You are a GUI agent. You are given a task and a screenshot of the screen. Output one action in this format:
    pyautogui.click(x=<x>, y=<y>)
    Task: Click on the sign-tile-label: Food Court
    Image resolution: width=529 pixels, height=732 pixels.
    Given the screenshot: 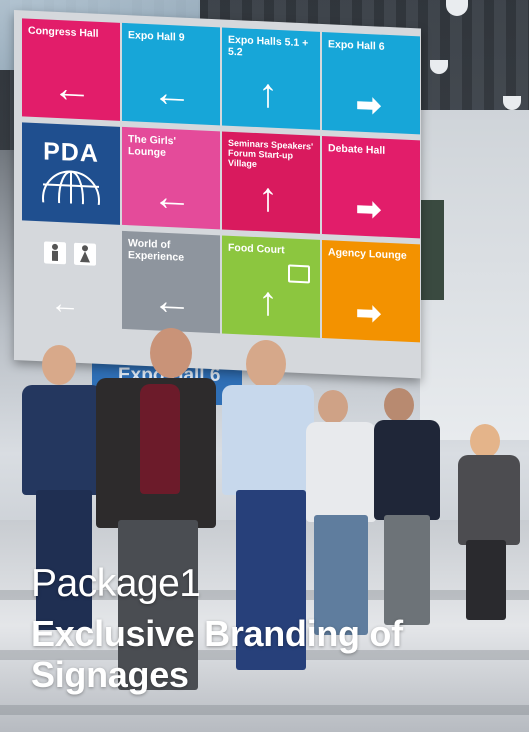 What is the action you would take?
    pyautogui.click(x=256, y=249)
    